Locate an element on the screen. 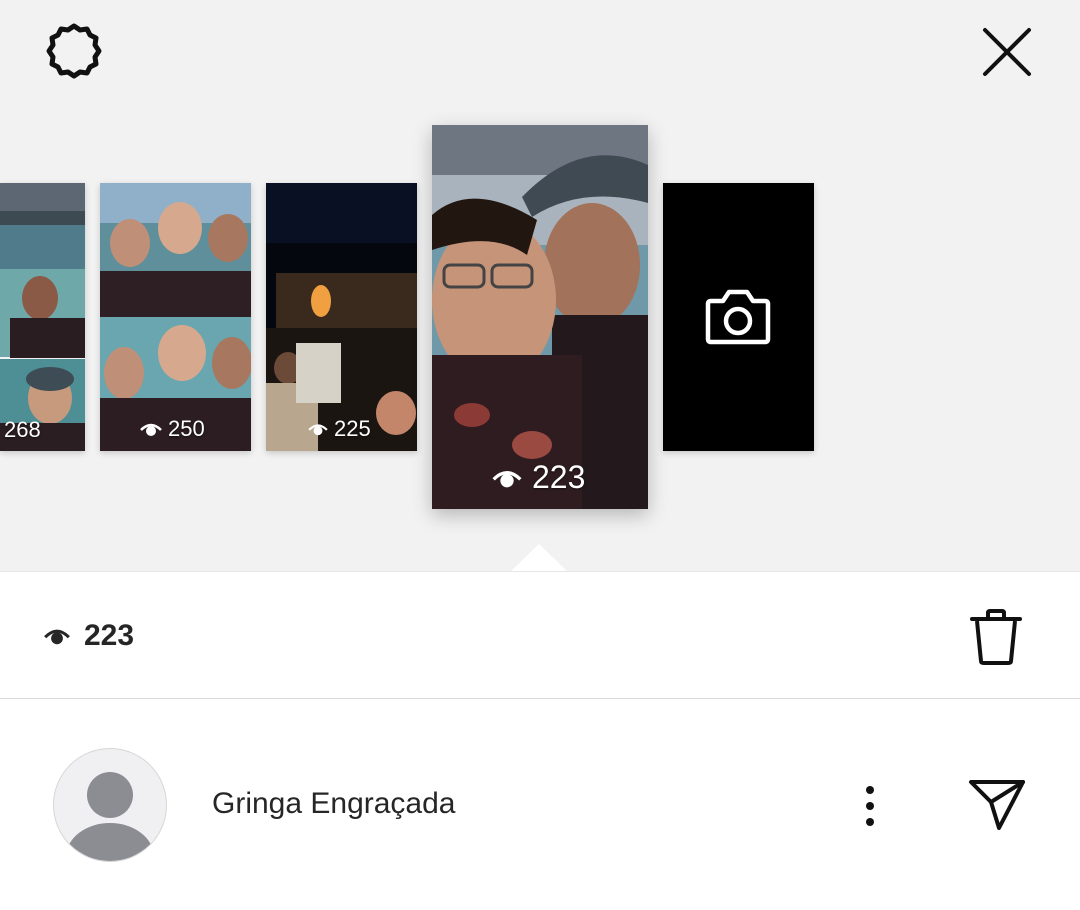 The image size is (1080, 910). more-vertical-icon is located at coordinates (870, 806).